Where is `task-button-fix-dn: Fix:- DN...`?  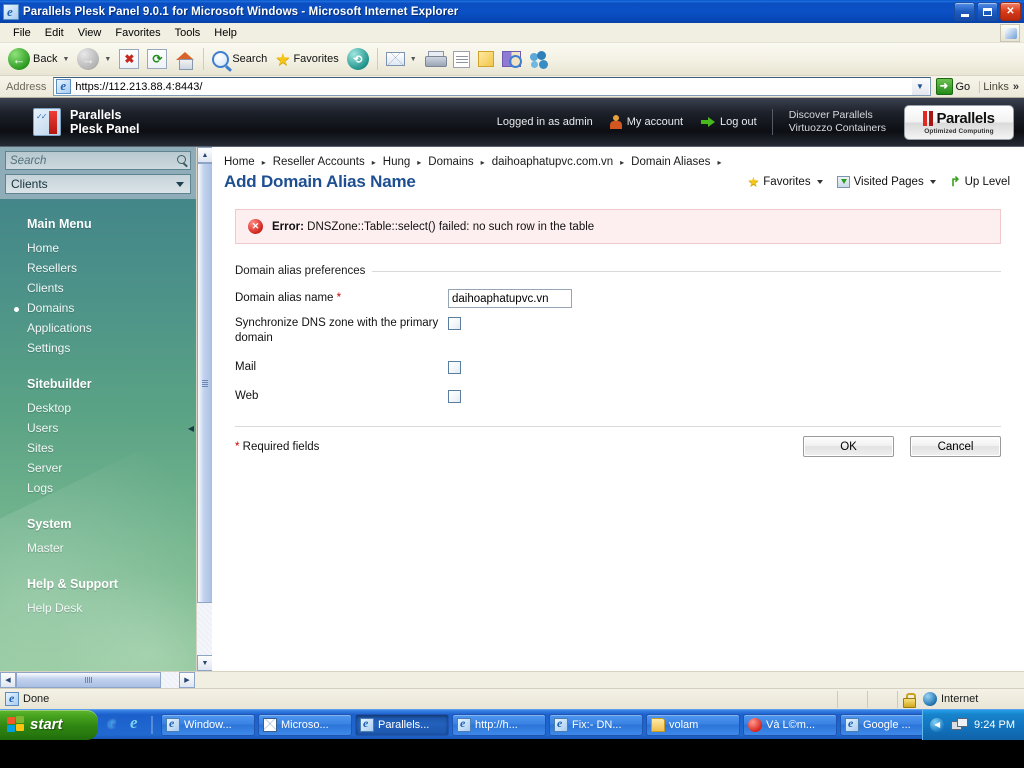
task-button-fix-dn: Fix:- DN... is located at coordinates (596, 724).